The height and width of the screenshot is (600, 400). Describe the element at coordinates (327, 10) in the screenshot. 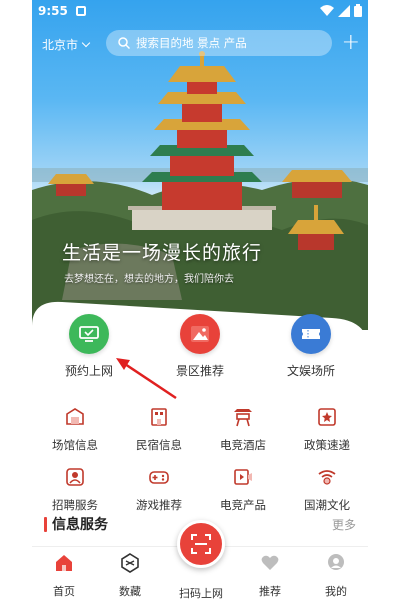

I see `wifi-icon` at that location.